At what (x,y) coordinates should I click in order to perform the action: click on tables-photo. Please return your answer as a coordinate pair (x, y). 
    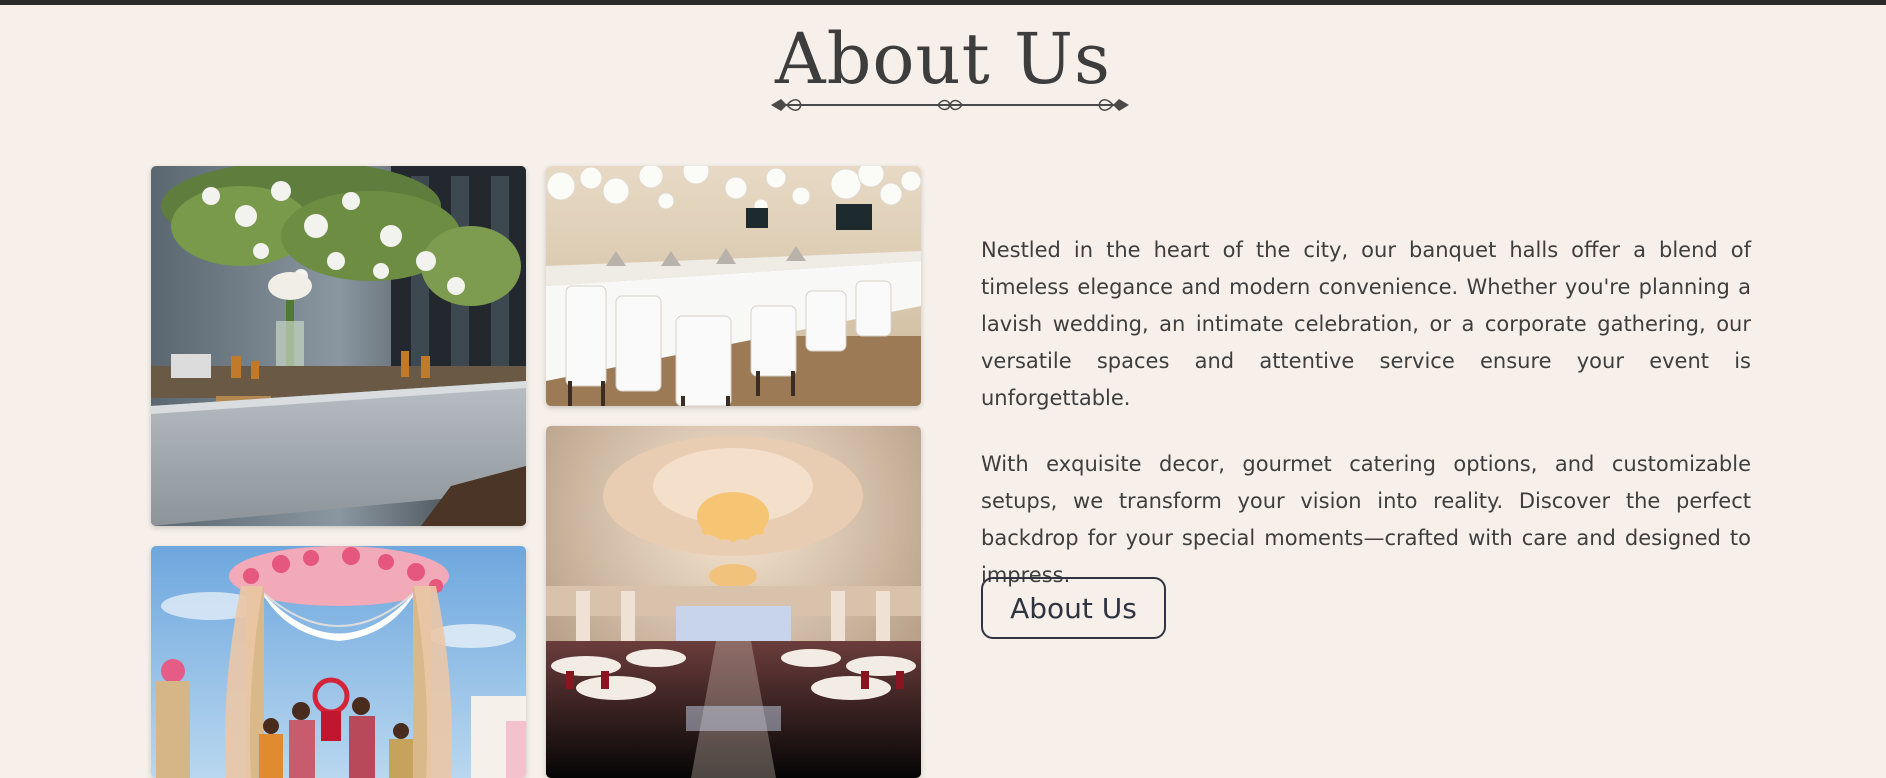
    Looking at the image, I should click on (733, 286).